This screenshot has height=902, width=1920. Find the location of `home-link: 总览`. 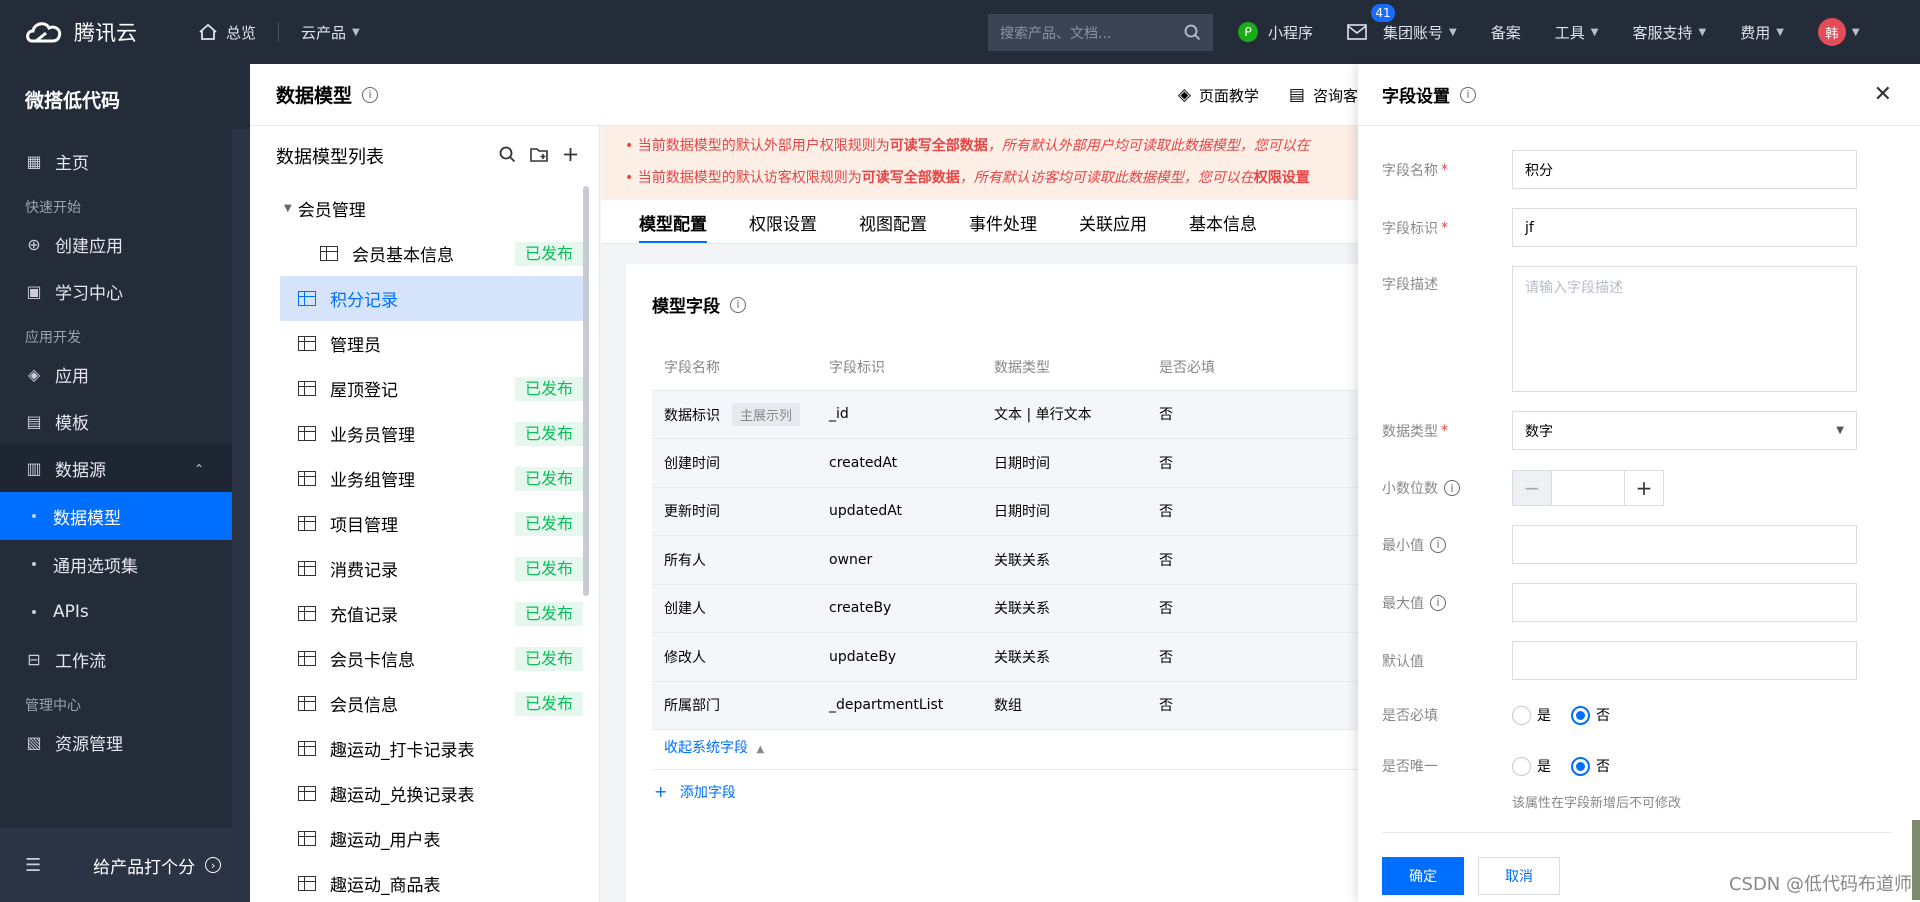

home-link: 总览 is located at coordinates (227, 32).